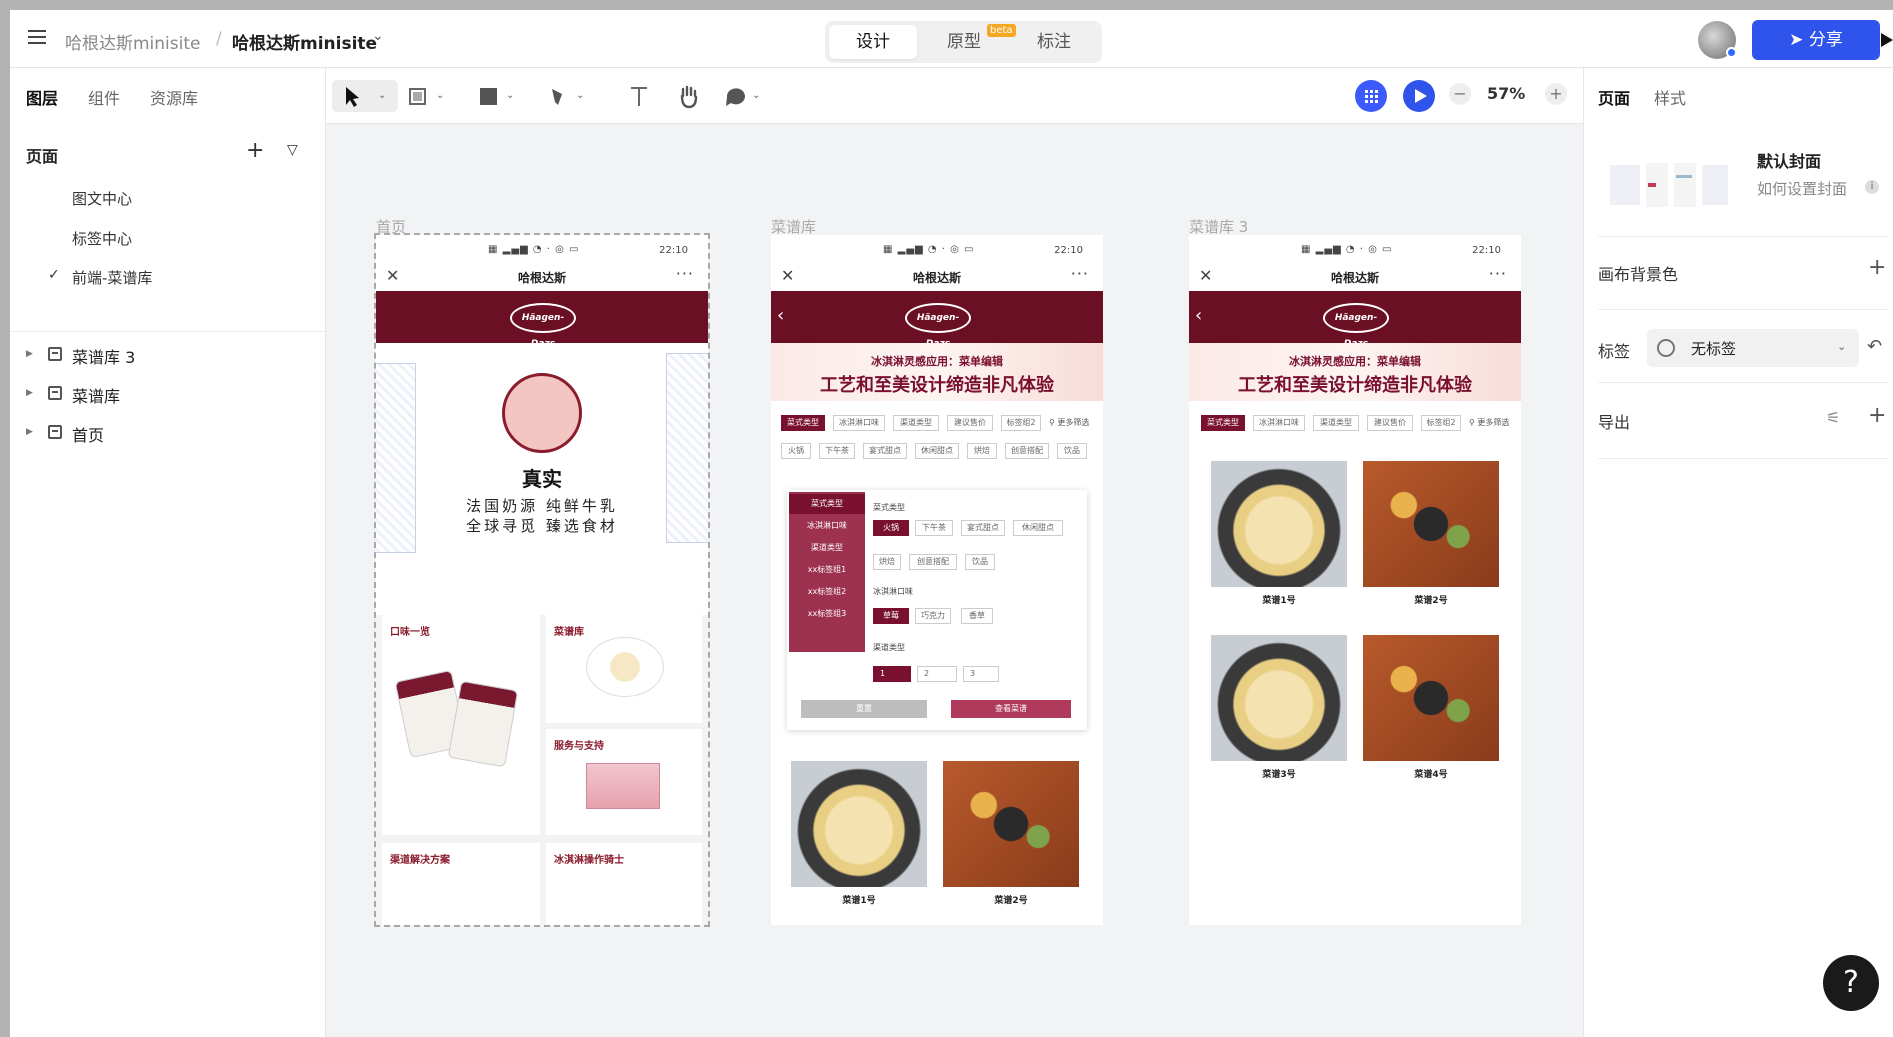 This screenshot has height=1037, width=1893. What do you see at coordinates (1460, 94) in the screenshot?
I see `zoom-out-button: −` at bounding box center [1460, 94].